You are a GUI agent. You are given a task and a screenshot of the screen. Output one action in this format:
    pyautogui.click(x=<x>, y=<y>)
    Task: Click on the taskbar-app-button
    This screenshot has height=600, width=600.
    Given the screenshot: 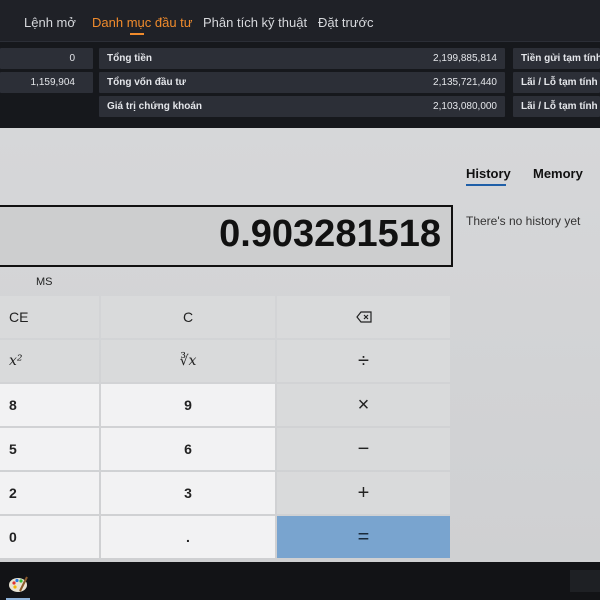 What is the action you would take?
    pyautogui.click(x=18, y=584)
    